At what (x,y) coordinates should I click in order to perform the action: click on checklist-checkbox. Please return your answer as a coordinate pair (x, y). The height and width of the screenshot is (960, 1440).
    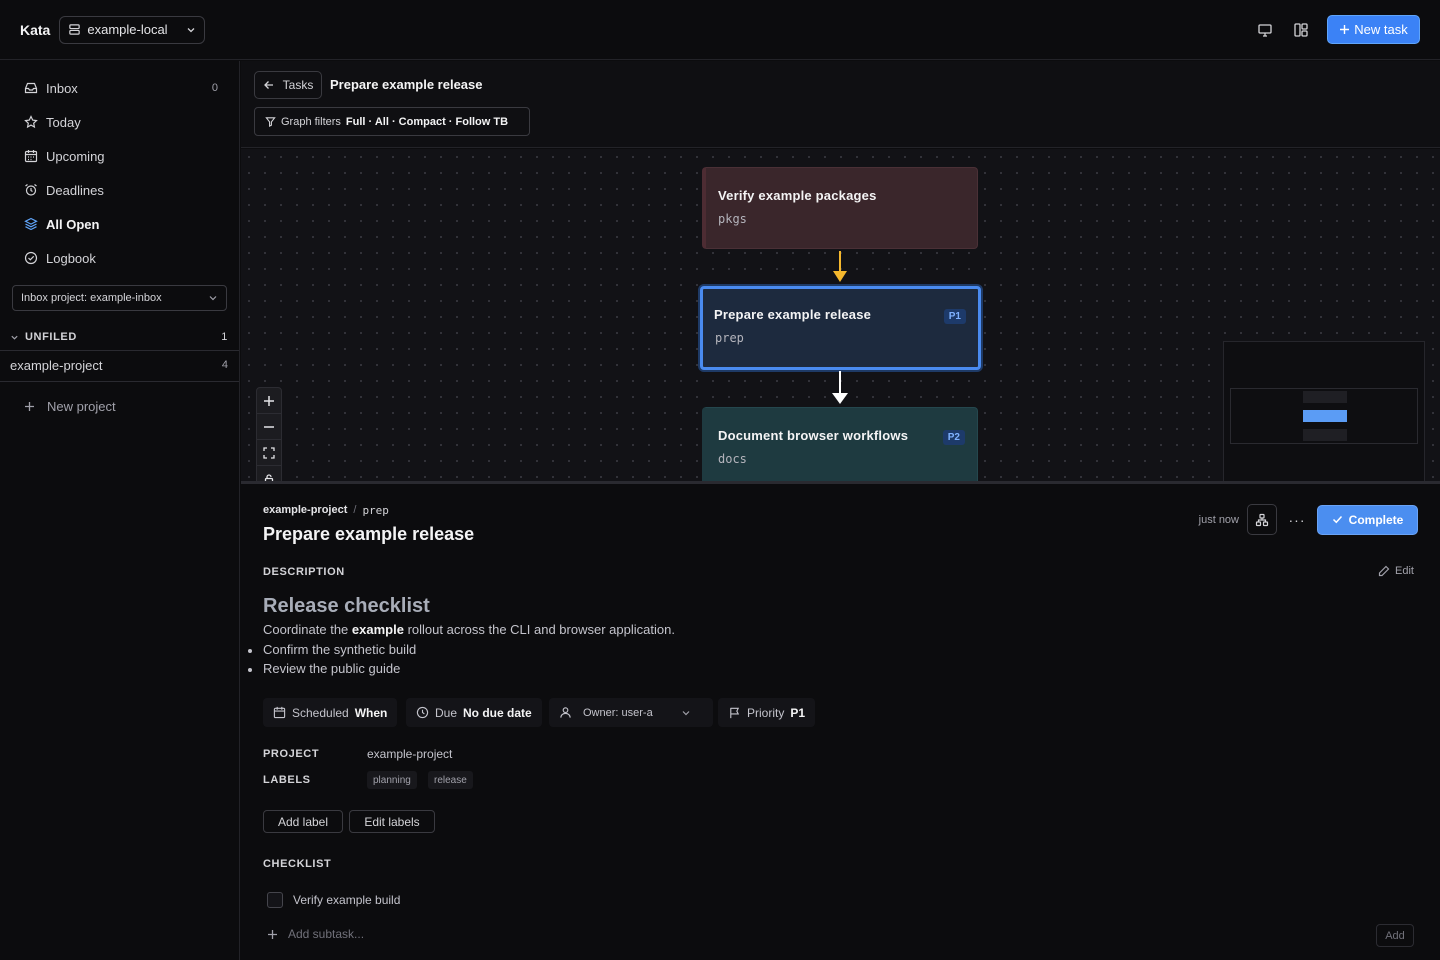
    Looking at the image, I should click on (275, 900).